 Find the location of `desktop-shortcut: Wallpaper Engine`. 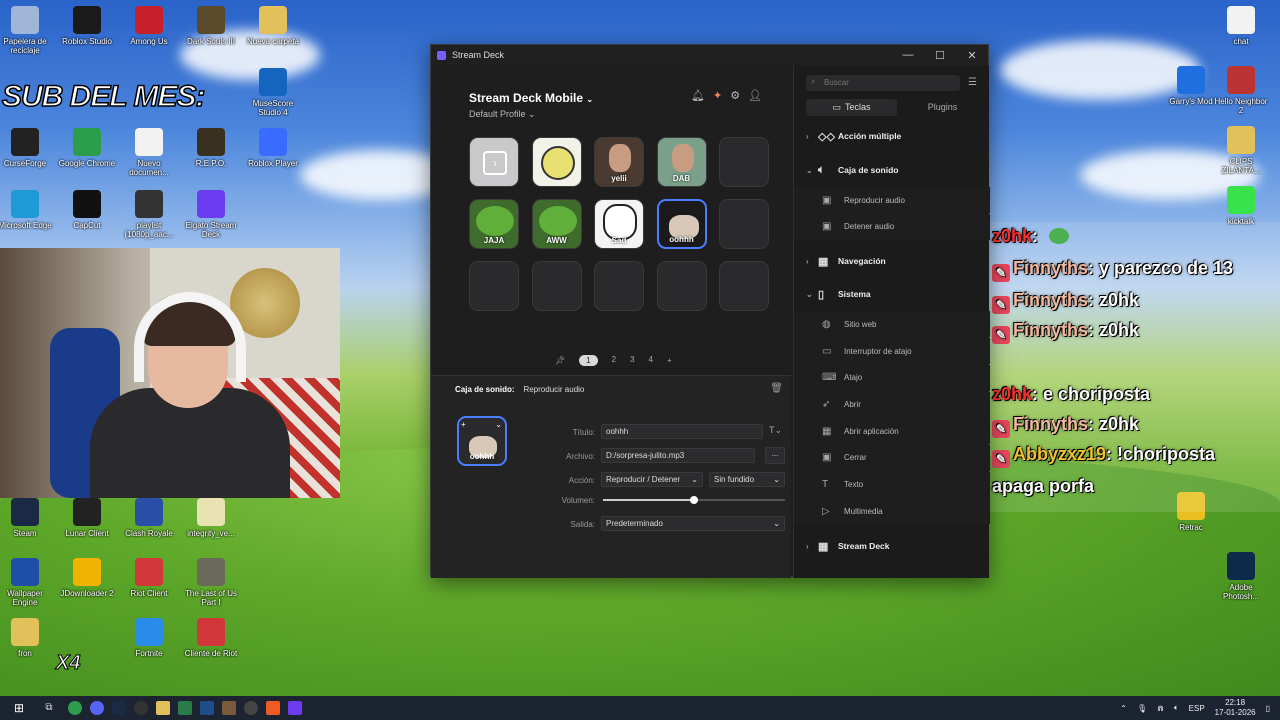

desktop-shortcut: Wallpaper Engine is located at coordinates (27, 582).